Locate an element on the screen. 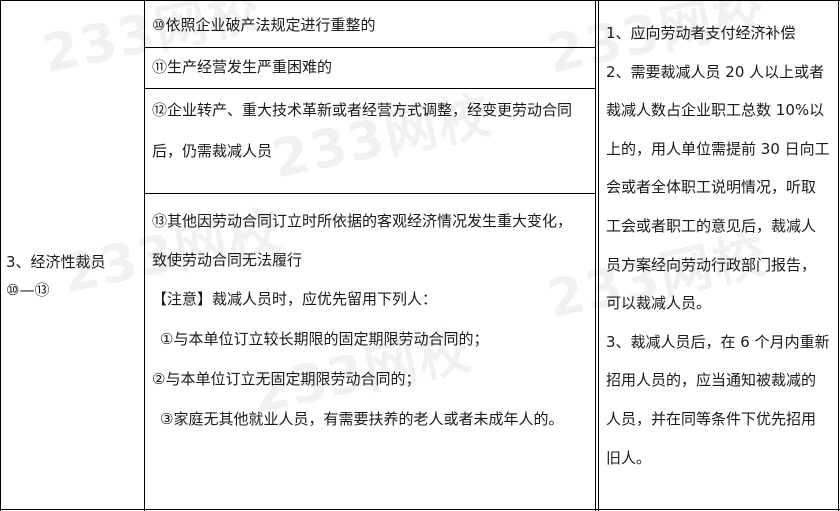 This screenshot has width=840, height=511. requirement-line: 招用人员的，应当通知被裁减的 is located at coordinates (711, 380).